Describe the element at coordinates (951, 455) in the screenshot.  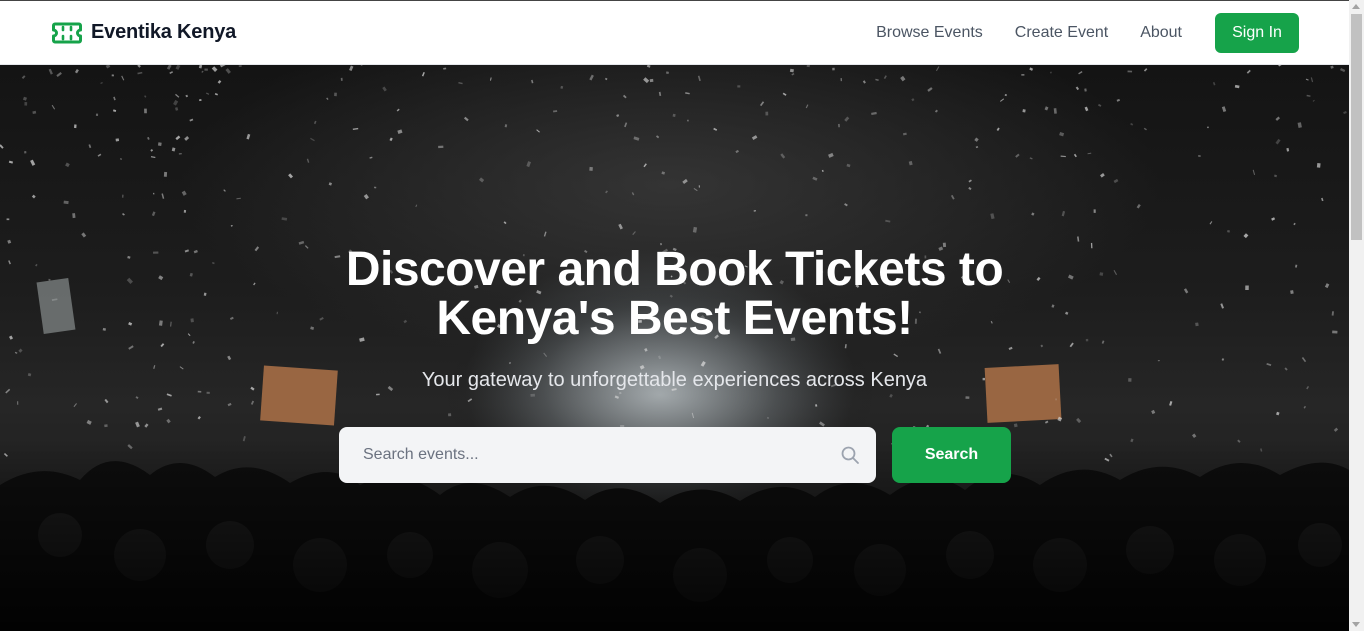
I see `search-button: Search` at that location.